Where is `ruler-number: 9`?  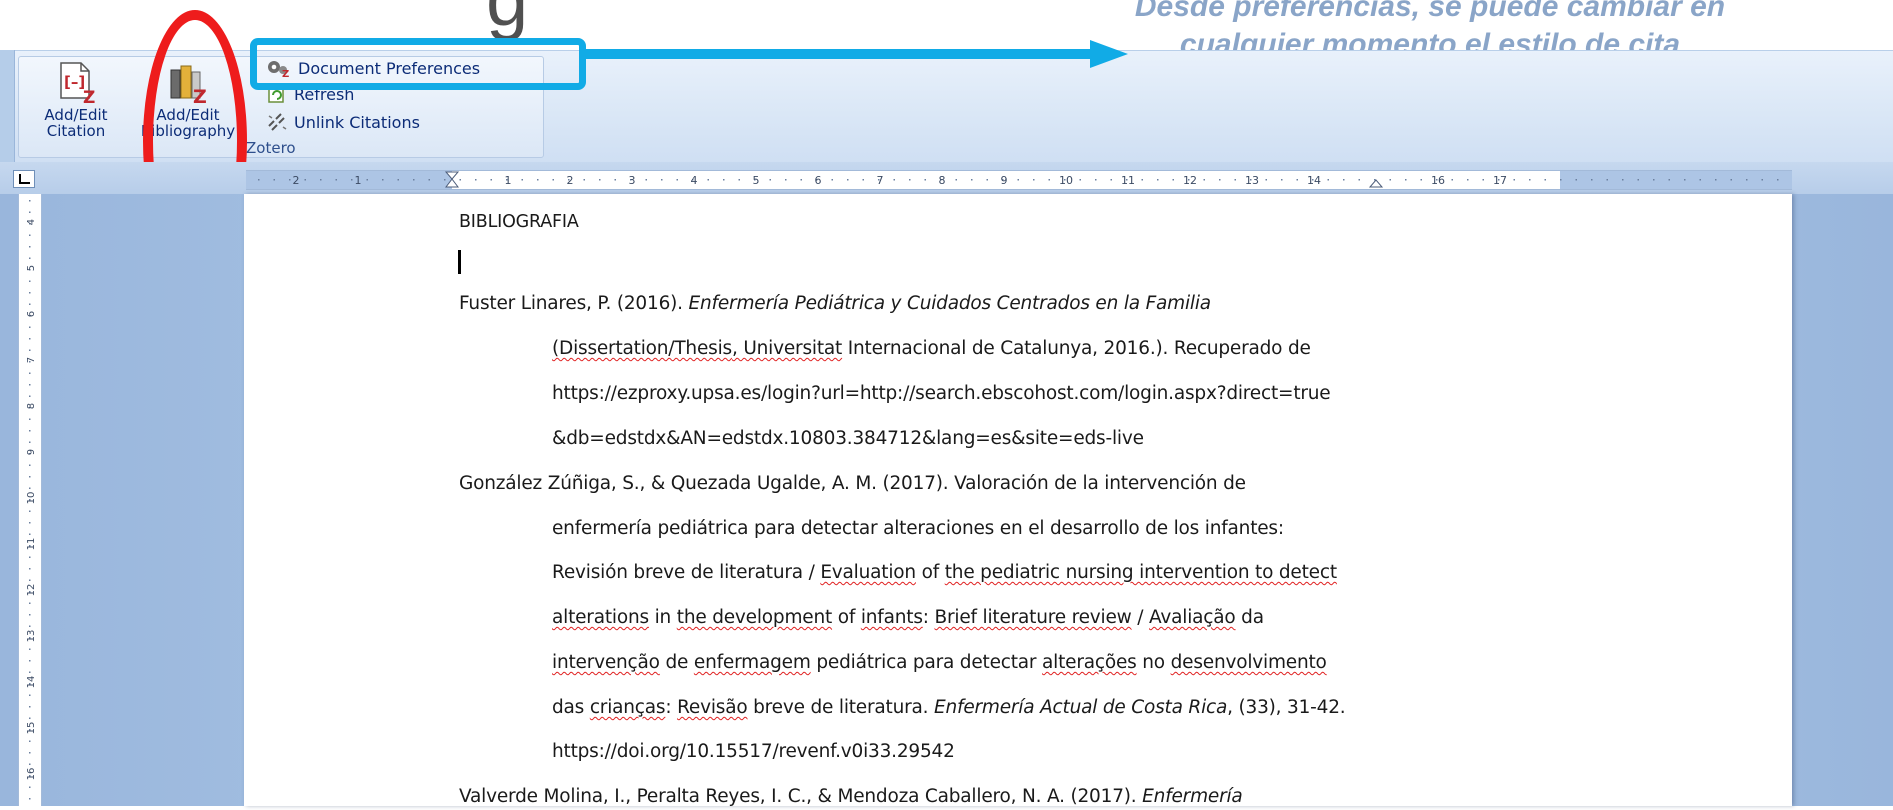
ruler-number: 9 is located at coordinates (31, 452).